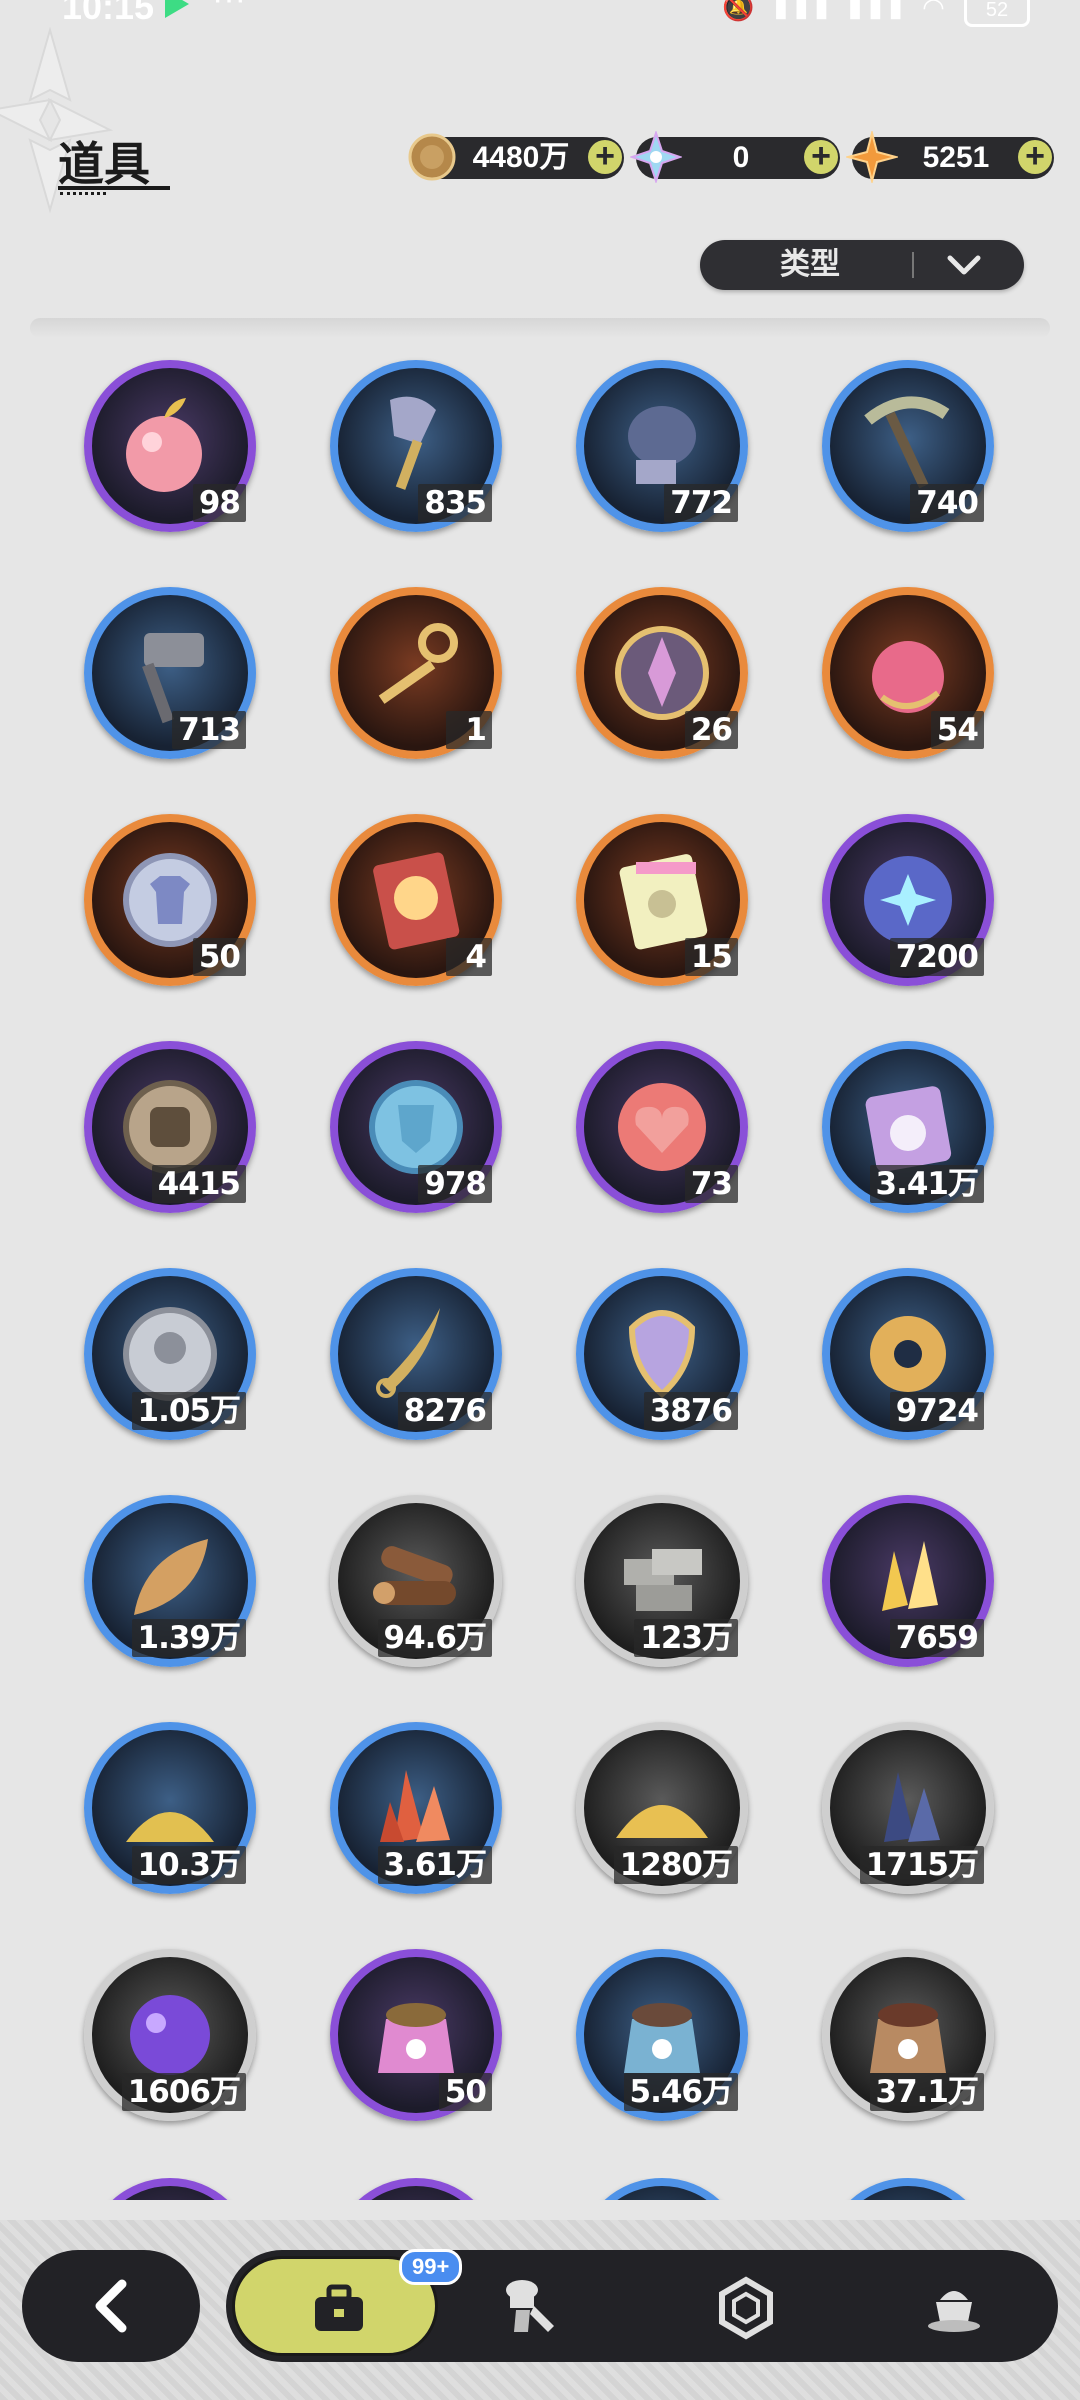 Image resolution: width=1080 pixels, height=2400 pixels. What do you see at coordinates (455, 503) in the screenshot?
I see `item-count: 835` at bounding box center [455, 503].